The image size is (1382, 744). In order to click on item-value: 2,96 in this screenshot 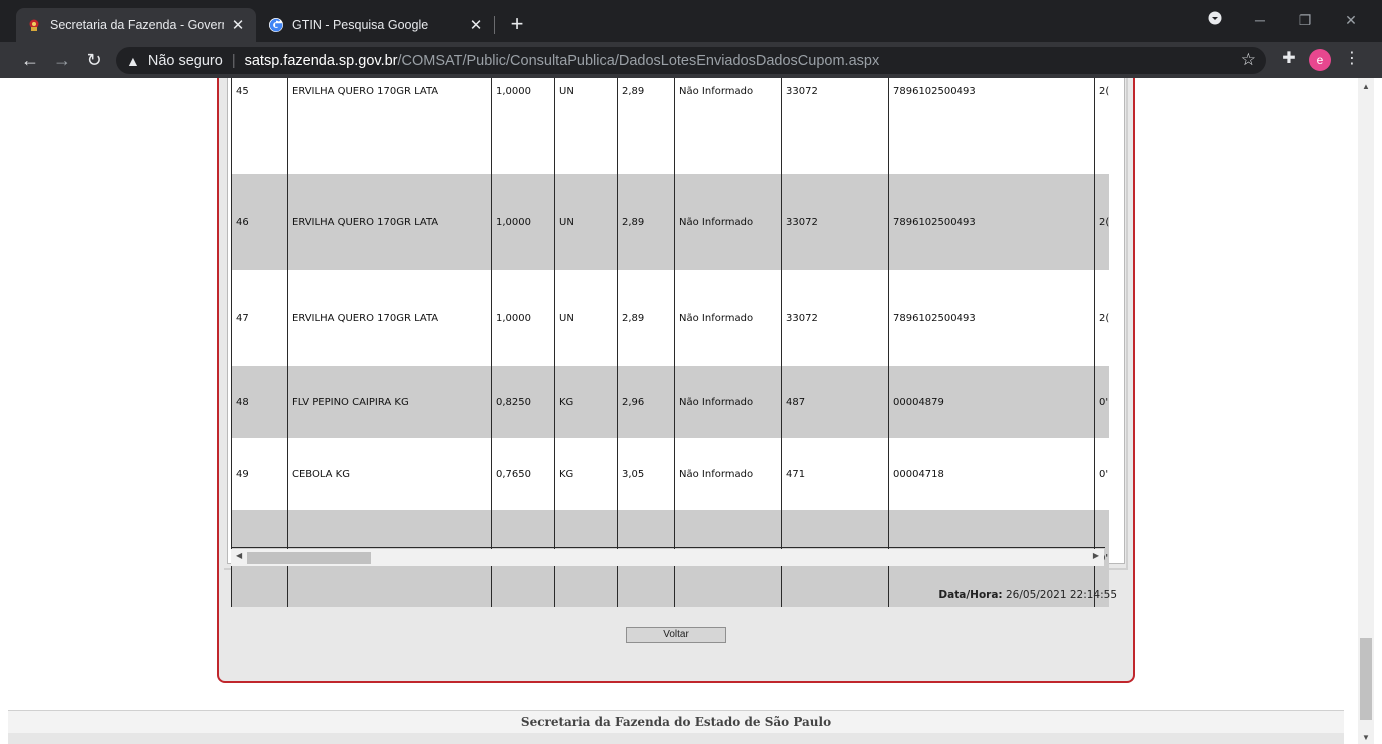, I will do `click(646, 402)`.